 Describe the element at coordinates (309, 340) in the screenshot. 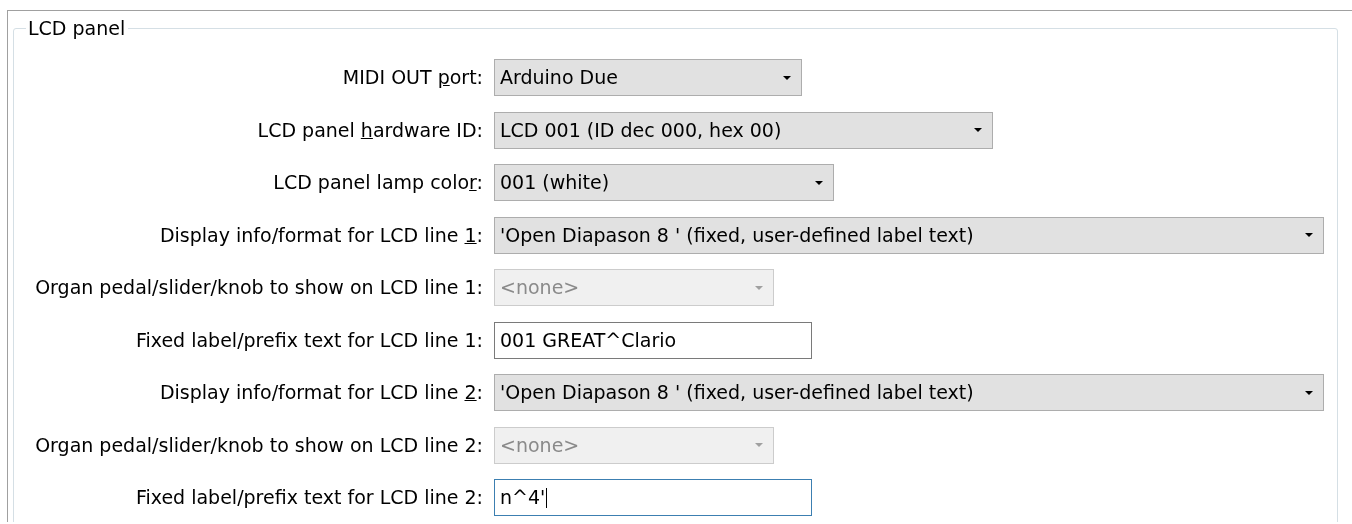

I see `field-label: Fixed label/prefix text for LCD line 1:` at that location.